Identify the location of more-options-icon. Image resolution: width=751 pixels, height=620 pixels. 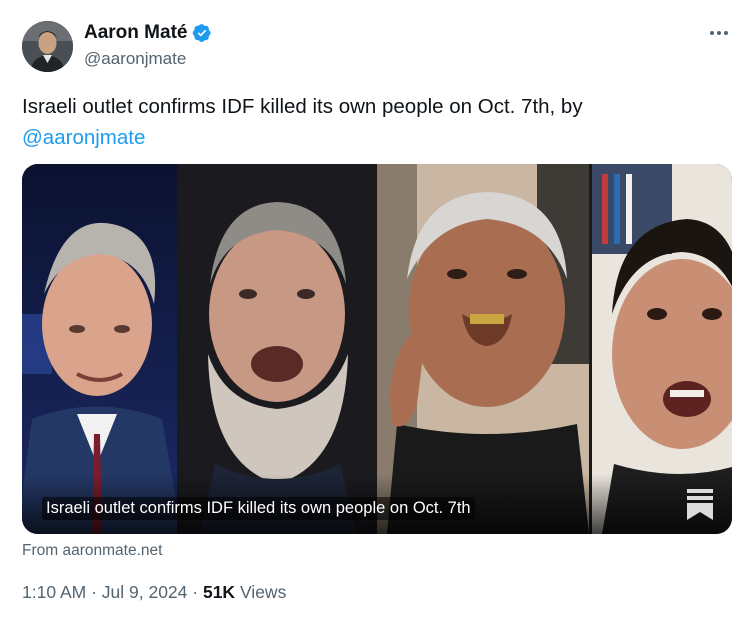
(719, 33).